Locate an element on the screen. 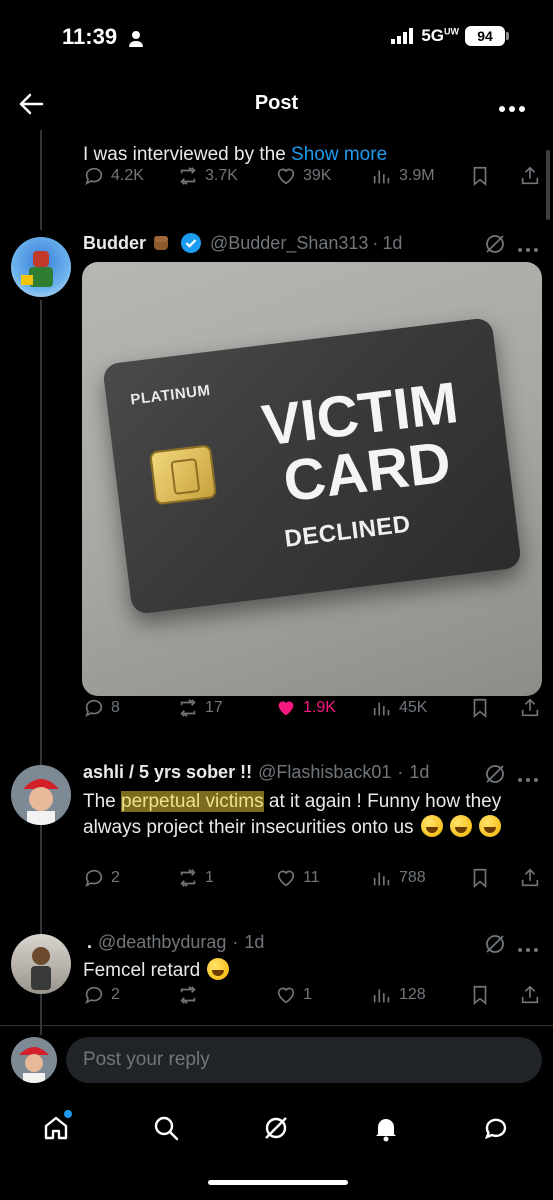 This screenshot has height=1200, width=553. more-options-button is located at coordinates (512, 109).